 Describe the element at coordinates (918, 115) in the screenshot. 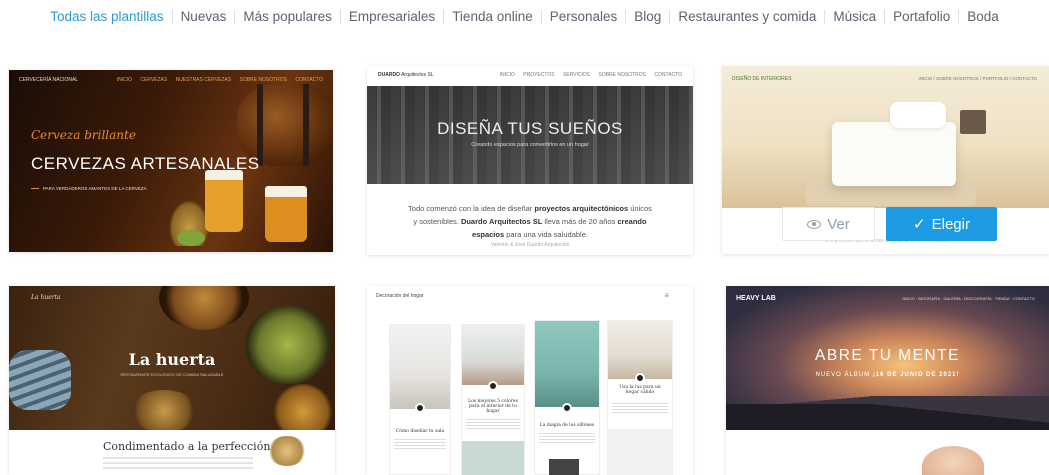

I see `pillow-shape` at that location.